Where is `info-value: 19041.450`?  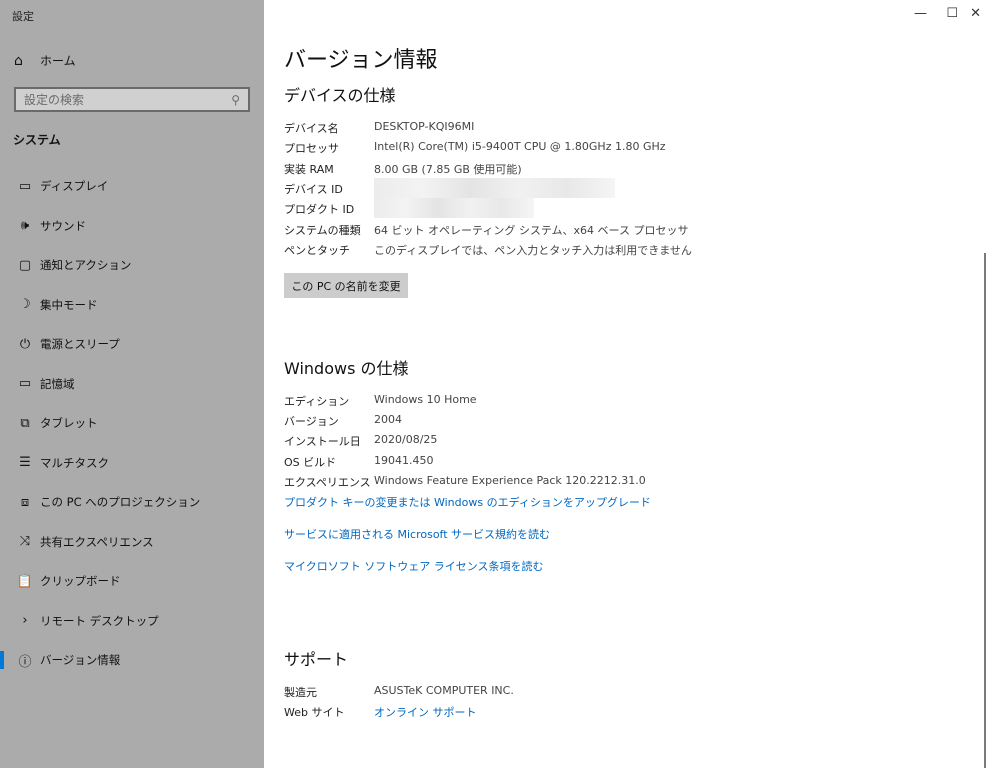 info-value: 19041.450 is located at coordinates (404, 460).